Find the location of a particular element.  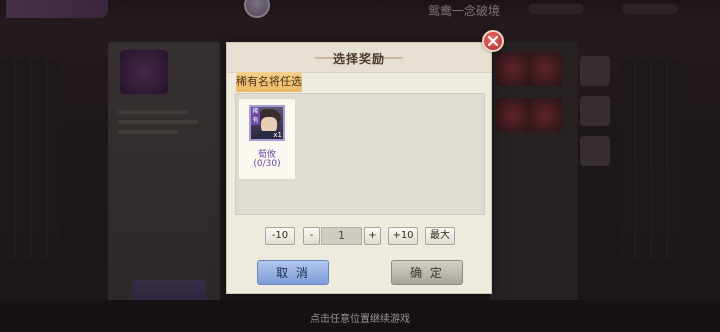

quantity-input: 1 is located at coordinates (341, 236).